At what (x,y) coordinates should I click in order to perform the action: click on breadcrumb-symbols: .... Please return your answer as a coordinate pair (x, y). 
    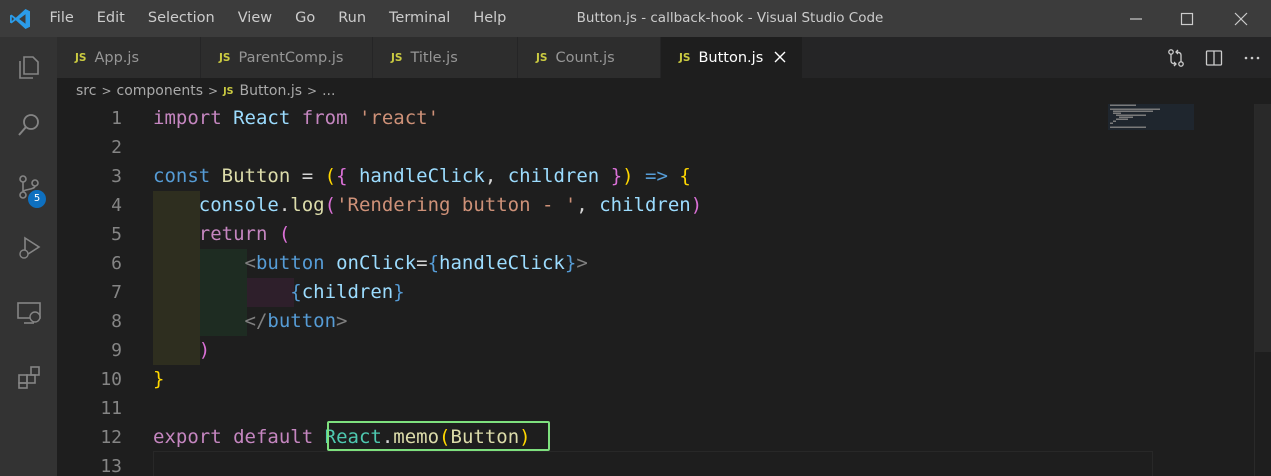
    Looking at the image, I should click on (328, 91).